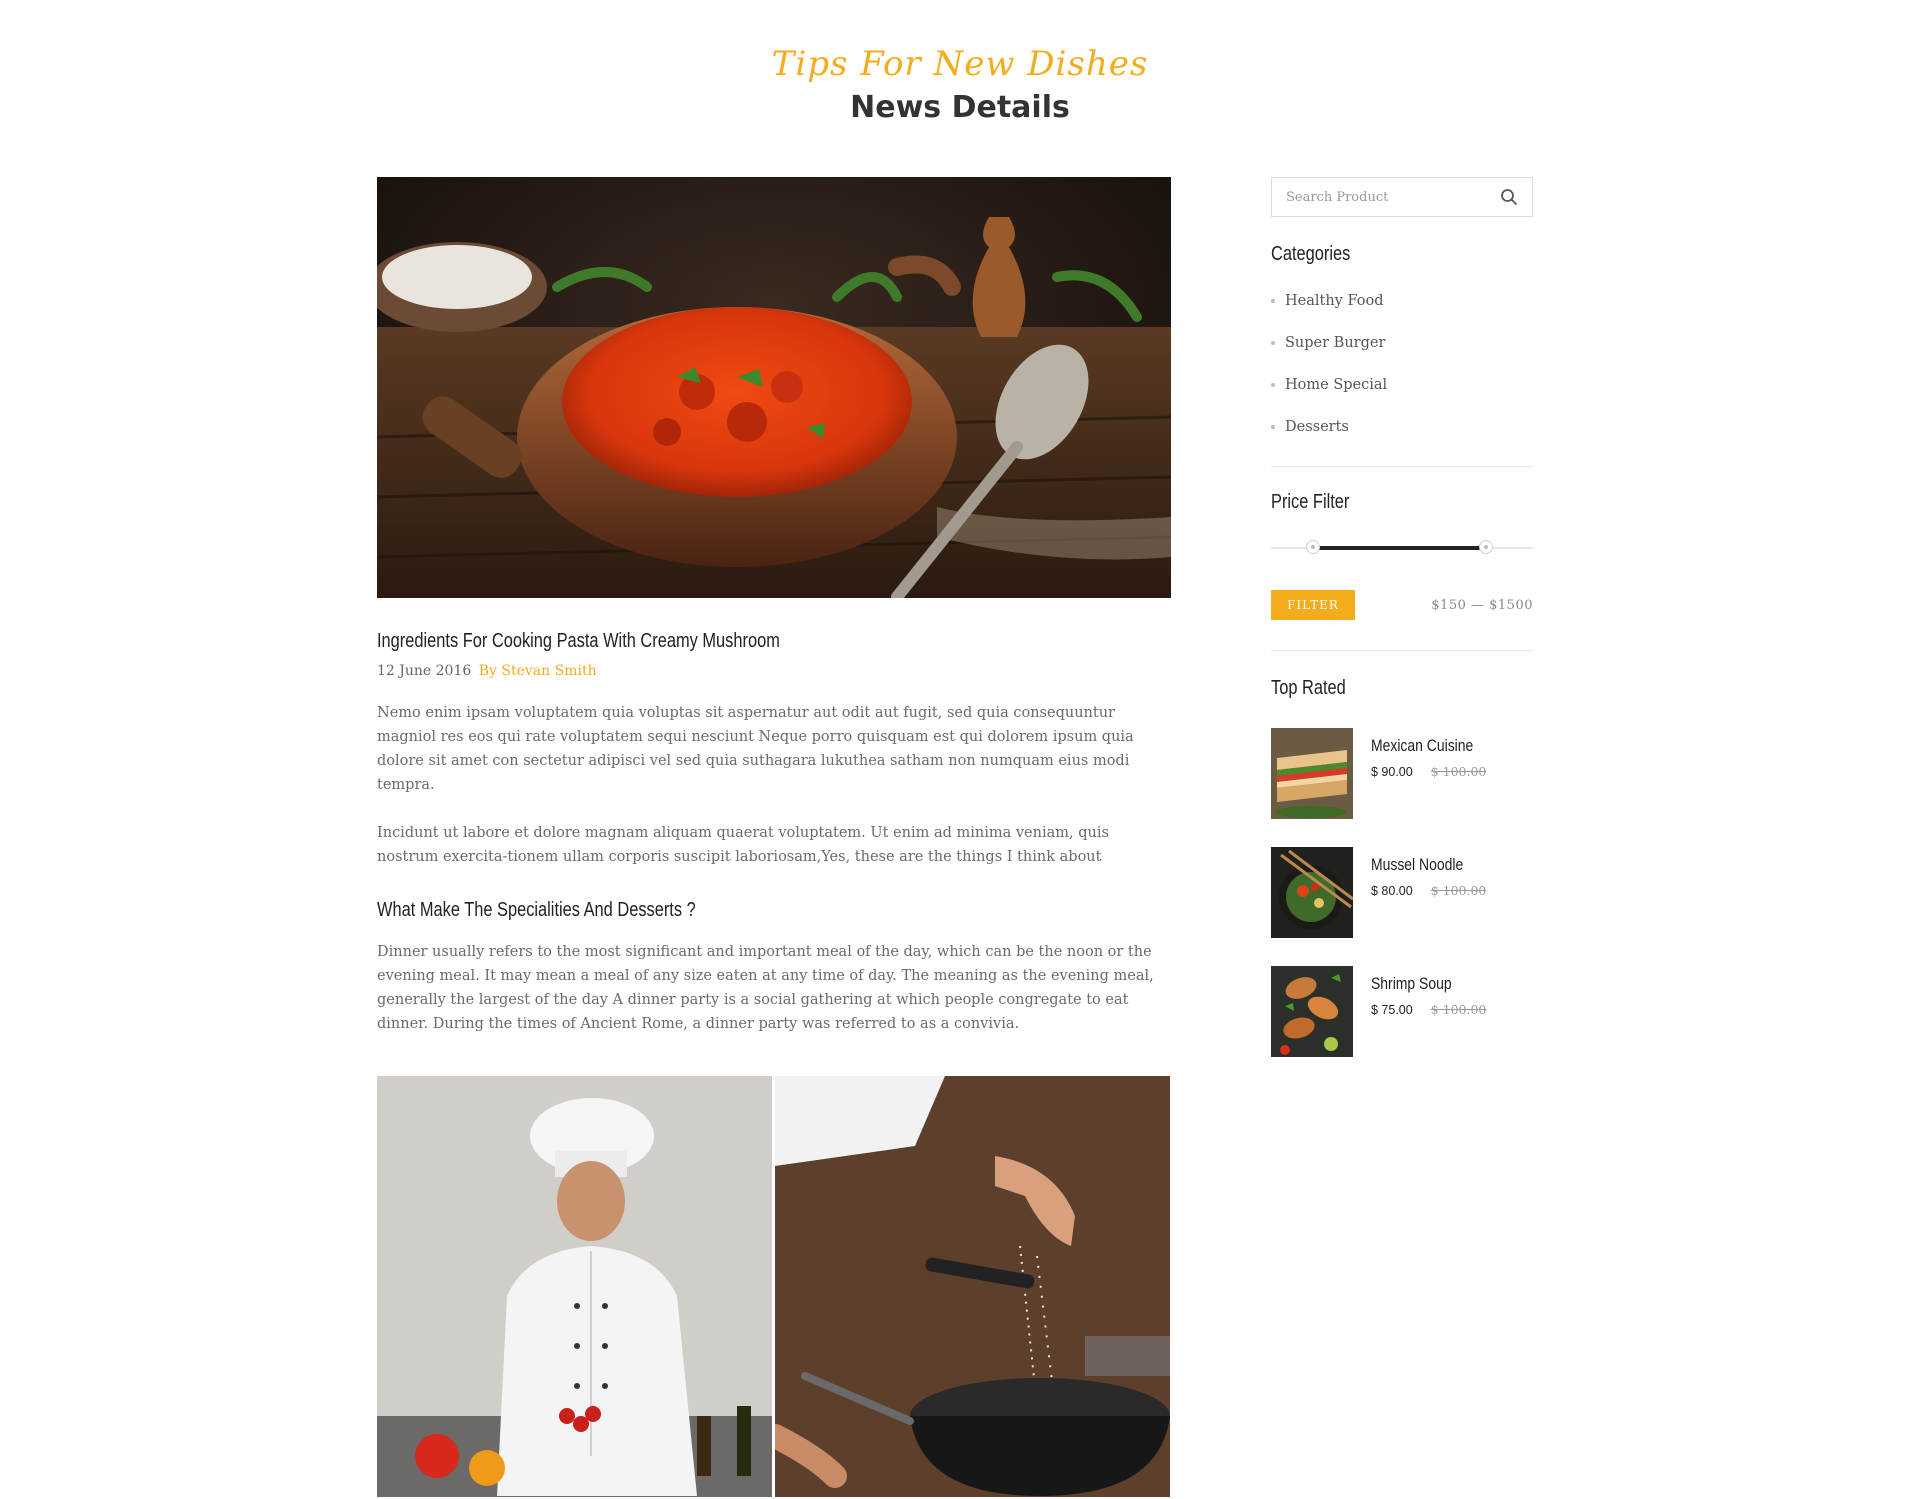  Describe the element at coordinates (1312, 547) in the screenshot. I see `slider-handle-min` at that location.